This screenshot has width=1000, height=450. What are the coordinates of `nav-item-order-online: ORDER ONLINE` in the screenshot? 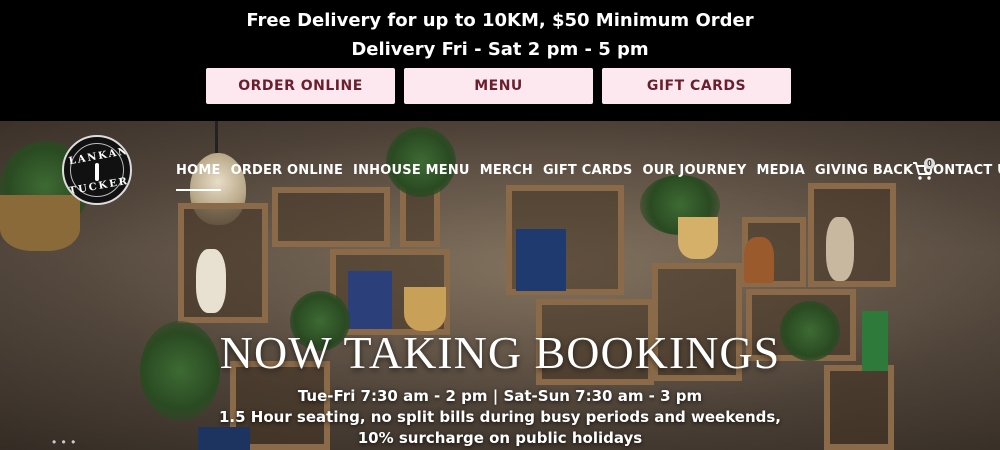 It's located at (287, 173).